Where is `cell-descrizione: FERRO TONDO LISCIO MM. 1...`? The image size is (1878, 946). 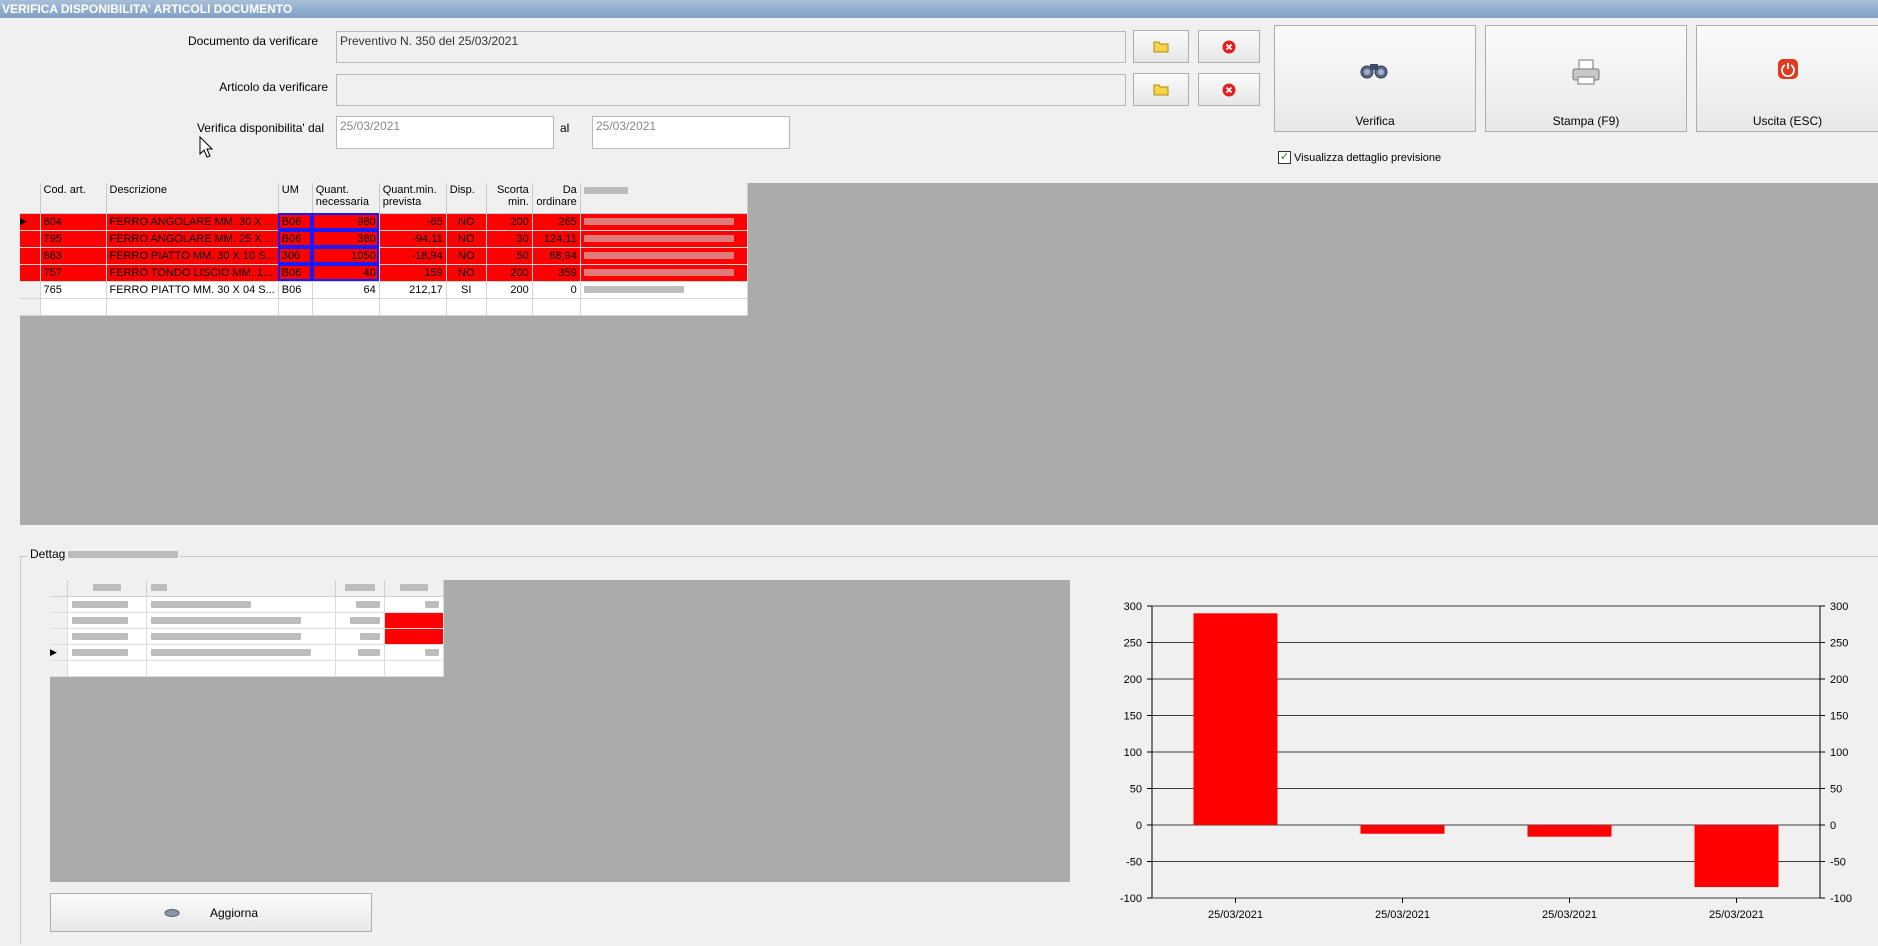
cell-descrizione: FERRO TONDO LISCIO MM. 1... is located at coordinates (192, 273).